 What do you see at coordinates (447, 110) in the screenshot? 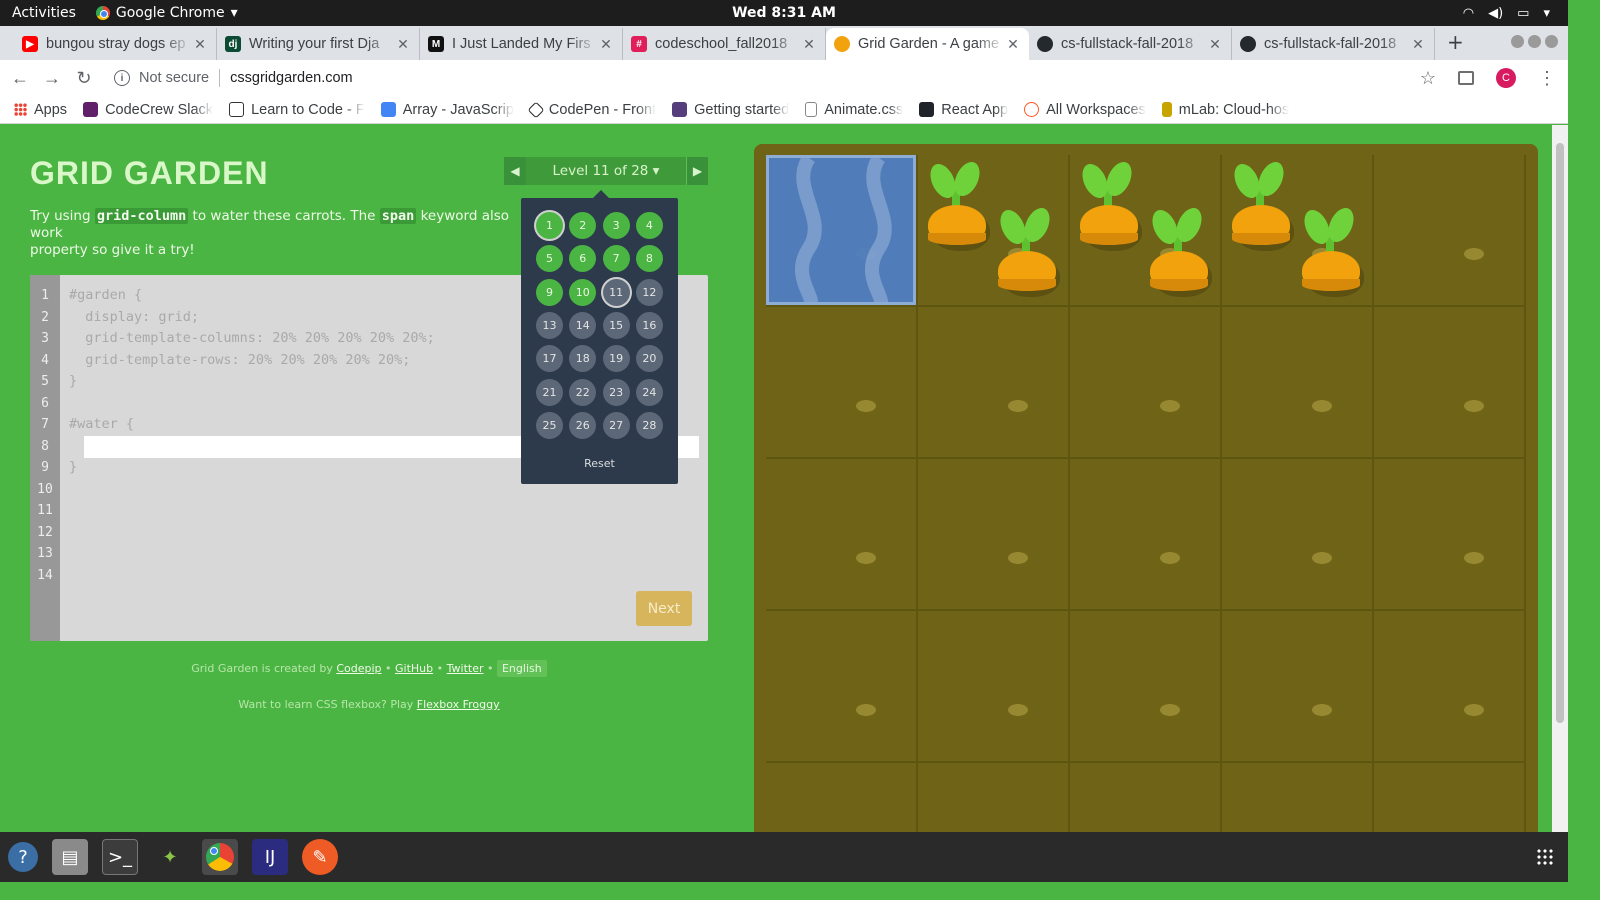
I see `bookmark-item: Array - JavaScrip` at bounding box center [447, 110].